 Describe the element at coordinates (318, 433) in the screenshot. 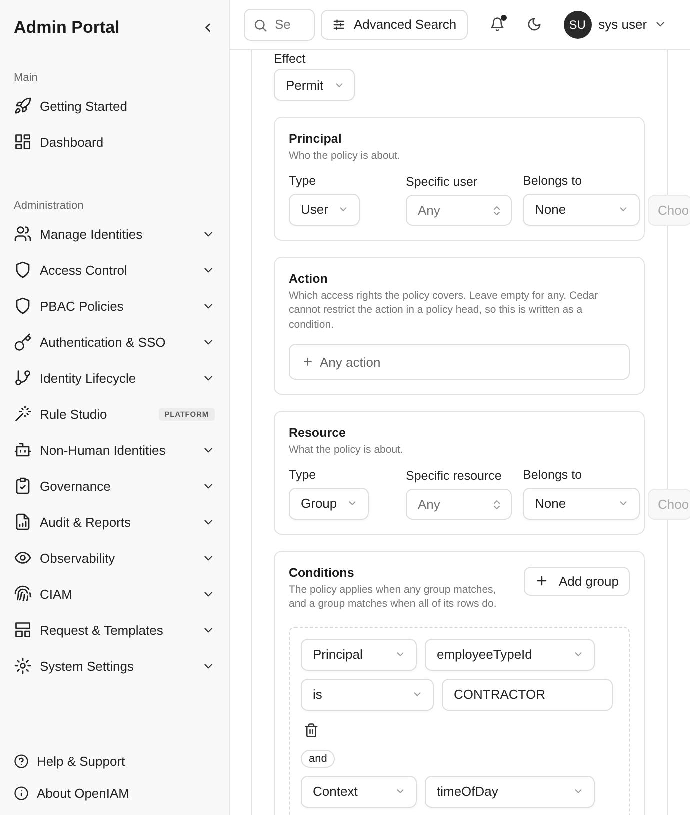

I see `section-title: Resource` at that location.